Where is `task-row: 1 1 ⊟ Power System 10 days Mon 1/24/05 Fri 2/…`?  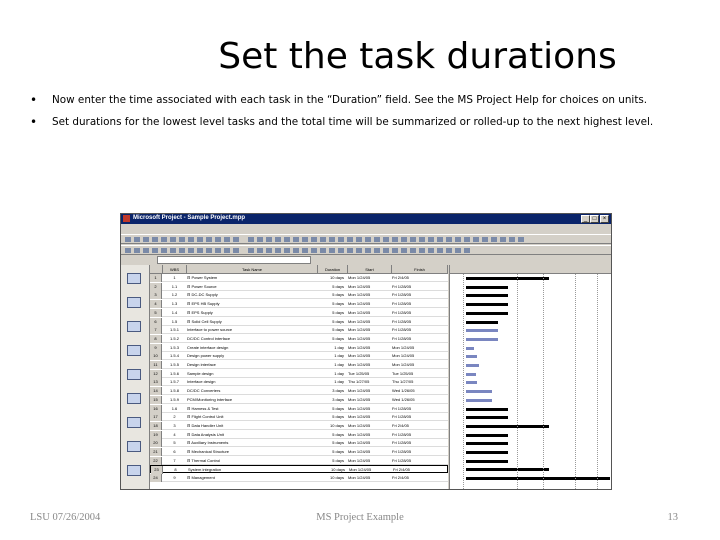
task-row: 1 1 ⊟ Power System 10 days Mon 1/24/05 Fri 2/… is located at coordinates (299, 278).